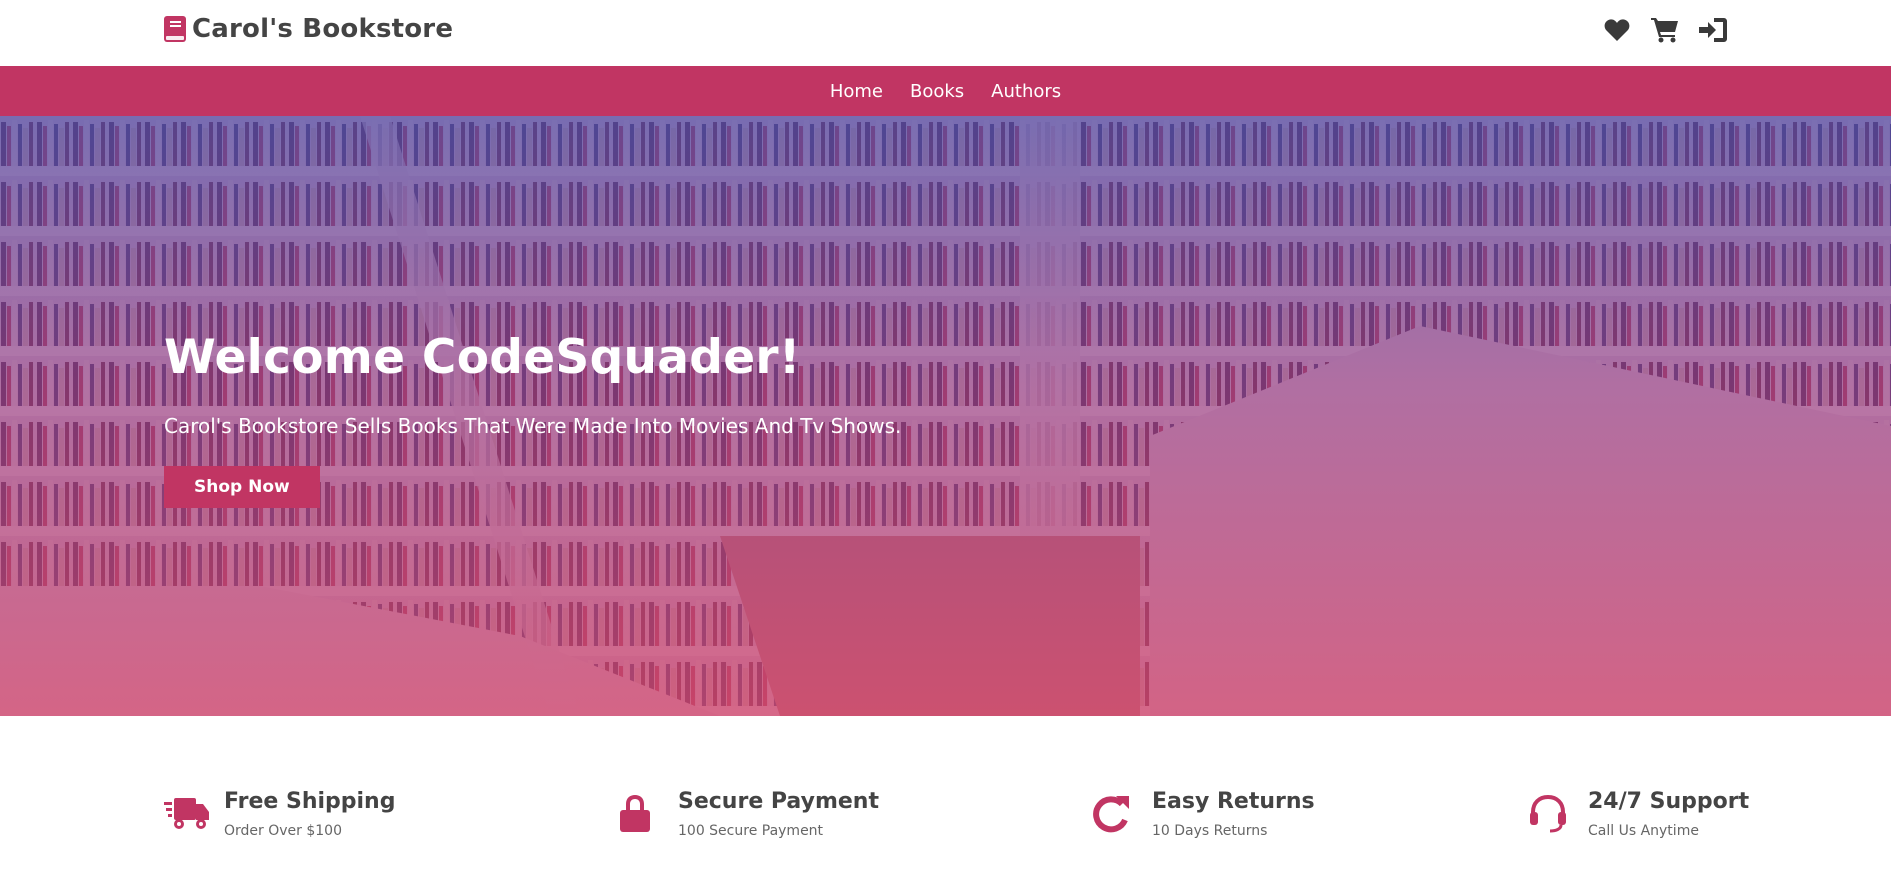 The width and height of the screenshot is (1891, 885). What do you see at coordinates (1669, 801) in the screenshot?
I see `feature-title: 24/7 Support` at bounding box center [1669, 801].